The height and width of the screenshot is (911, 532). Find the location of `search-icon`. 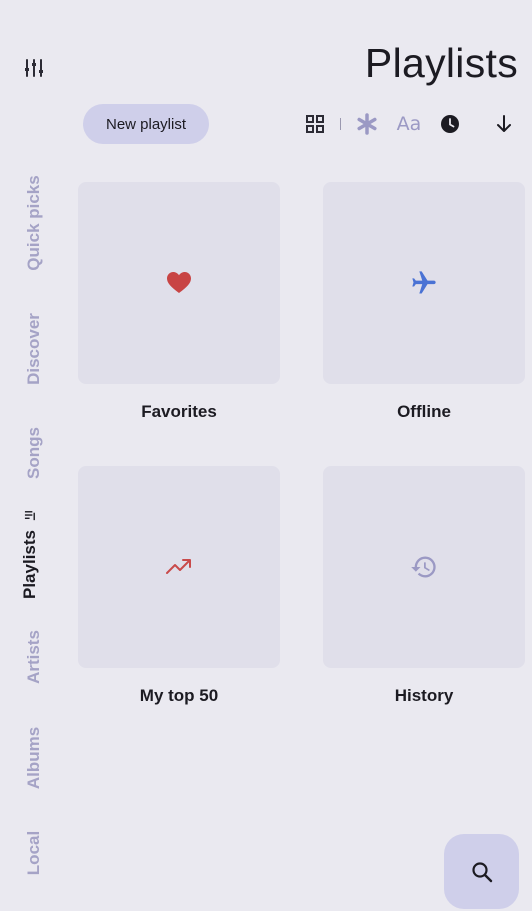

search-icon is located at coordinates (481, 871).